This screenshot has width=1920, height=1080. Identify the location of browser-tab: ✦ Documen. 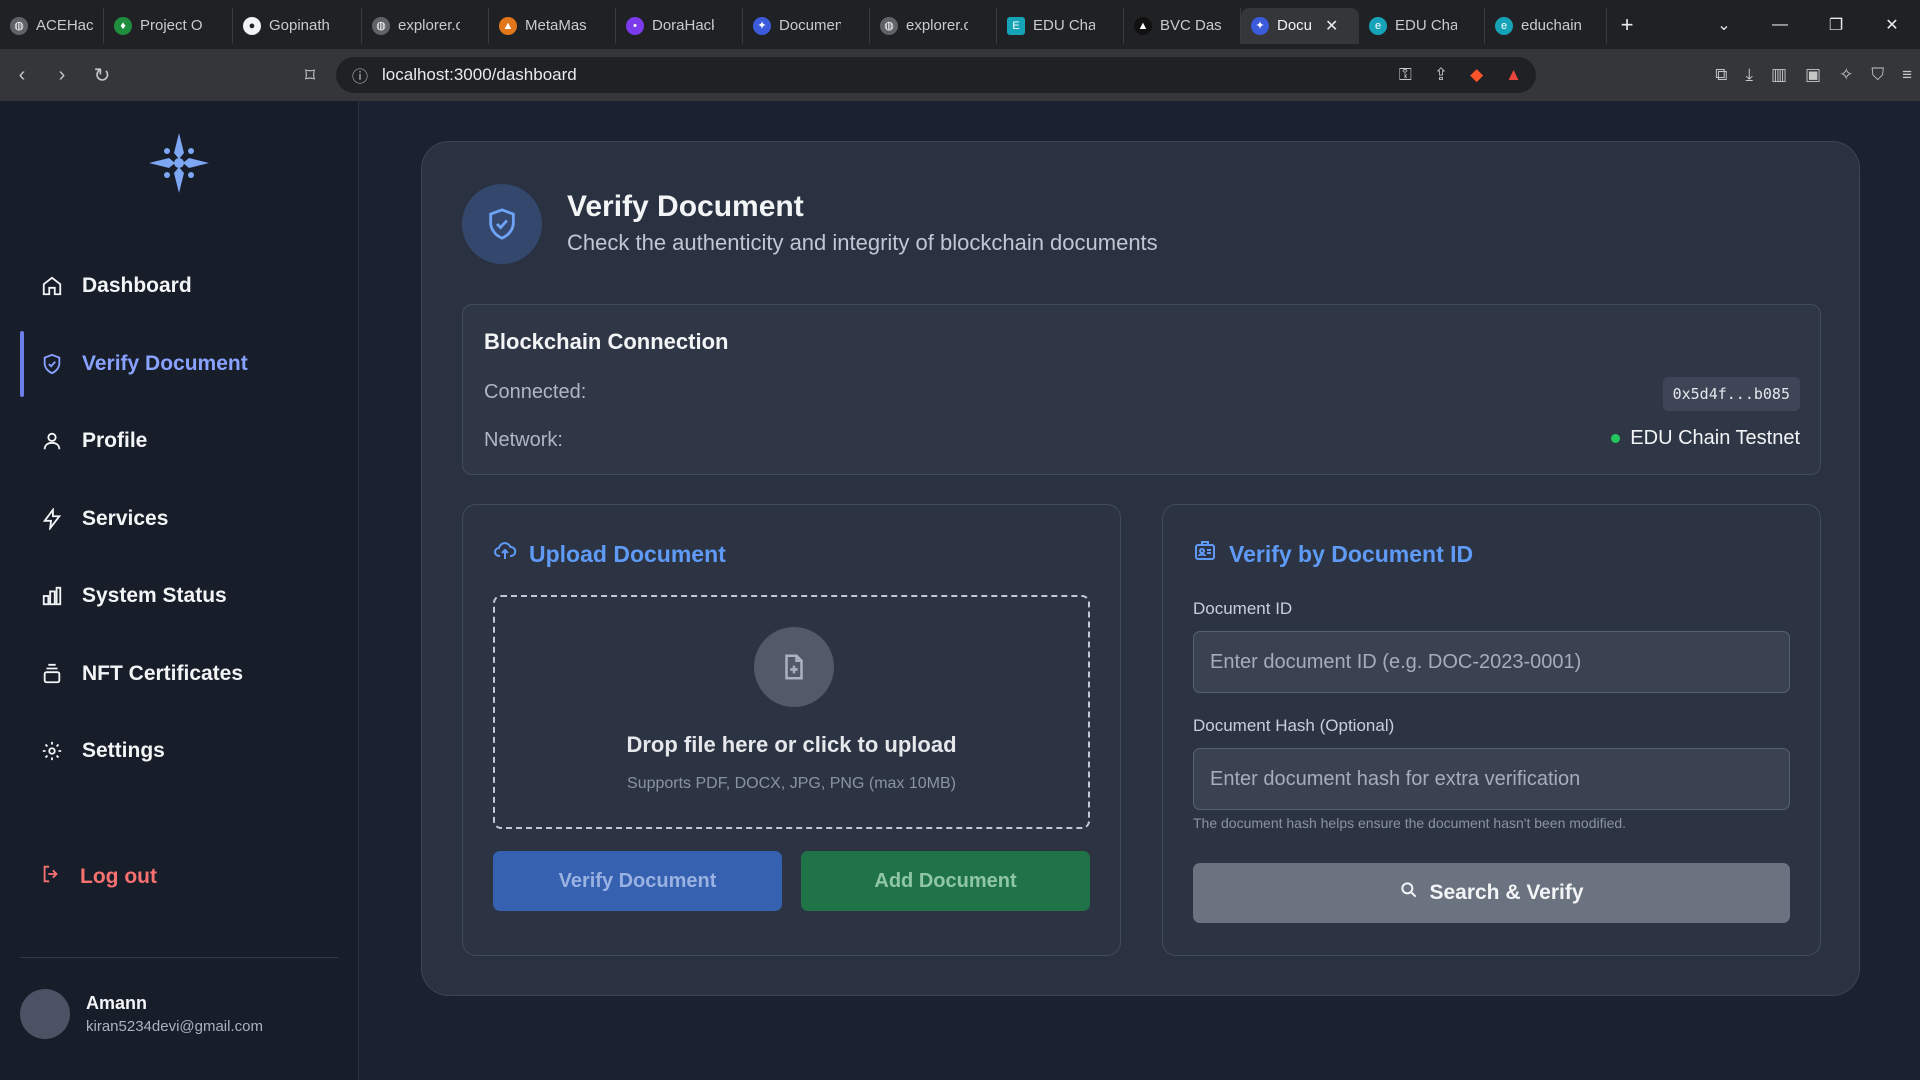
(806, 25).